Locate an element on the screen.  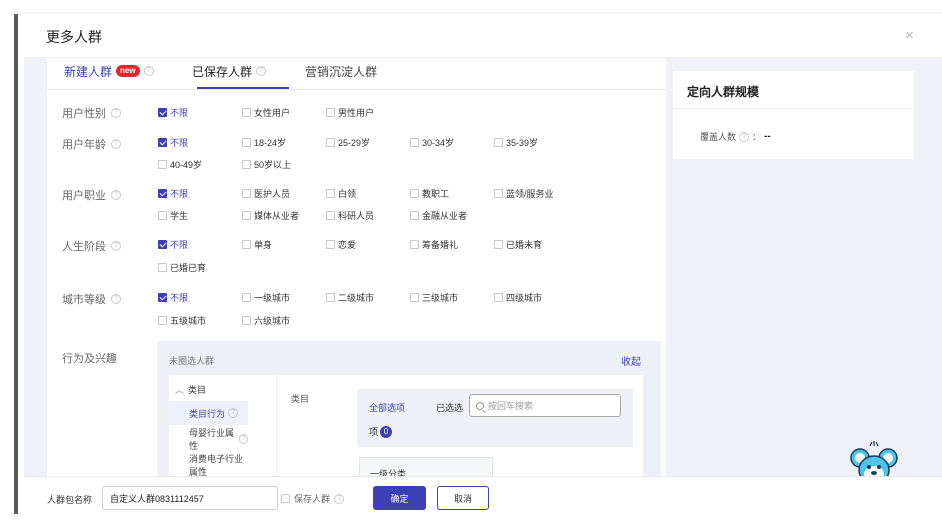
job-option-bluecollar: 蓝领/服务业 is located at coordinates (524, 193).